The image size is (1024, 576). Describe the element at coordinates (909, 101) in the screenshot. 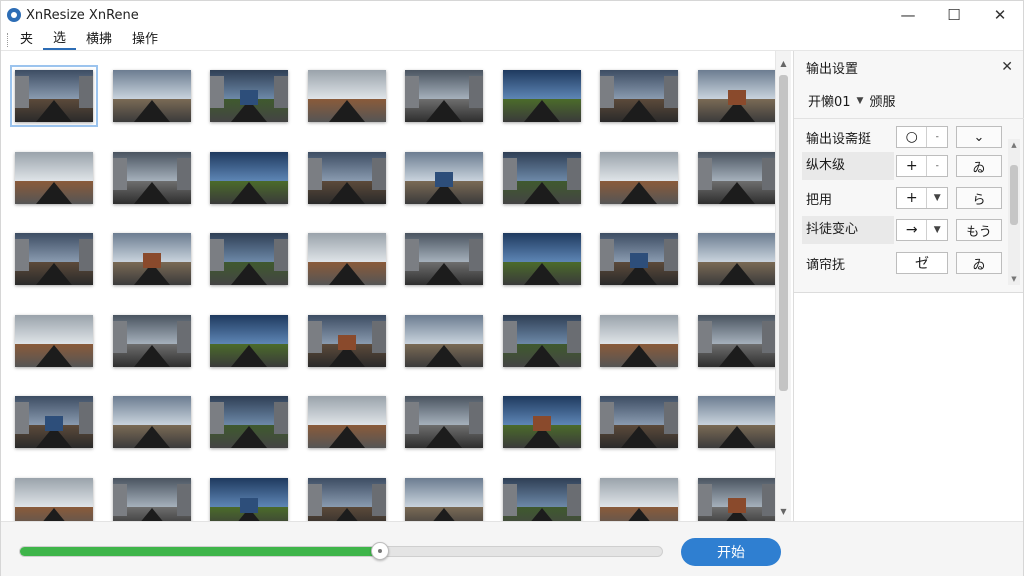

I see `preset-selector: 开懒01 ▼ 颁服` at that location.